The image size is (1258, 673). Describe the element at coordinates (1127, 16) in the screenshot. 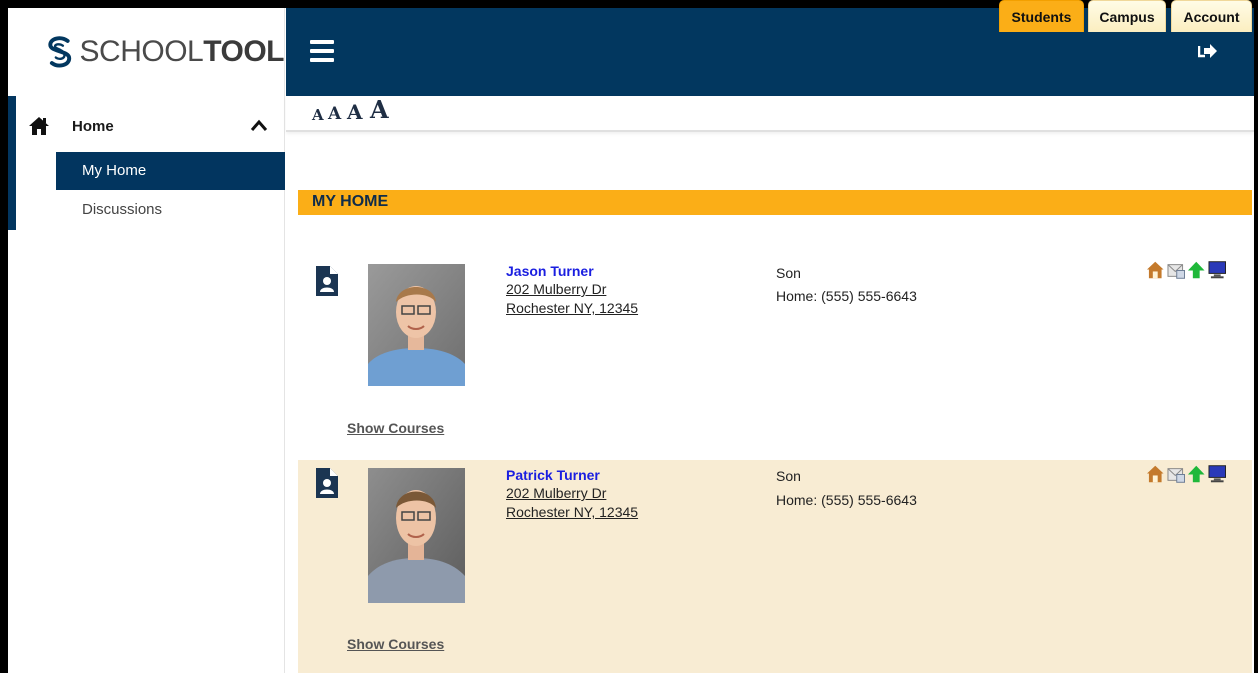

I see `tab-campus: Campus` at that location.